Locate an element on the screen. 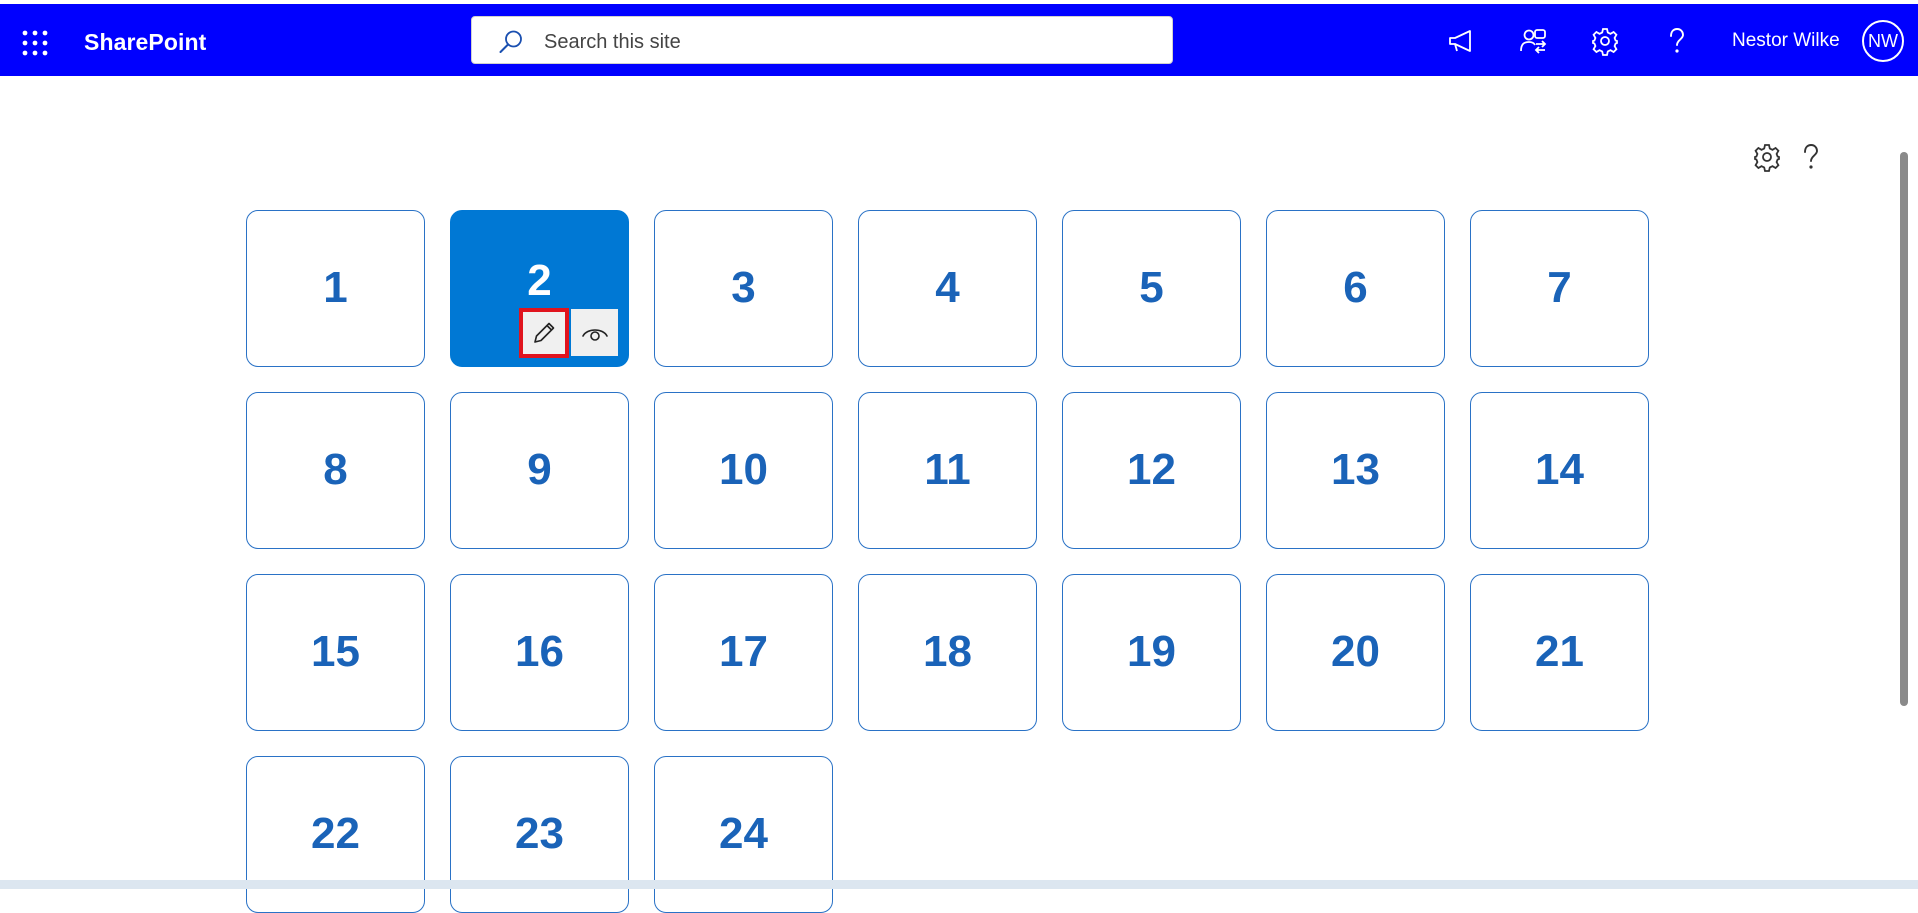  tile-number: 10 is located at coordinates (743, 469).